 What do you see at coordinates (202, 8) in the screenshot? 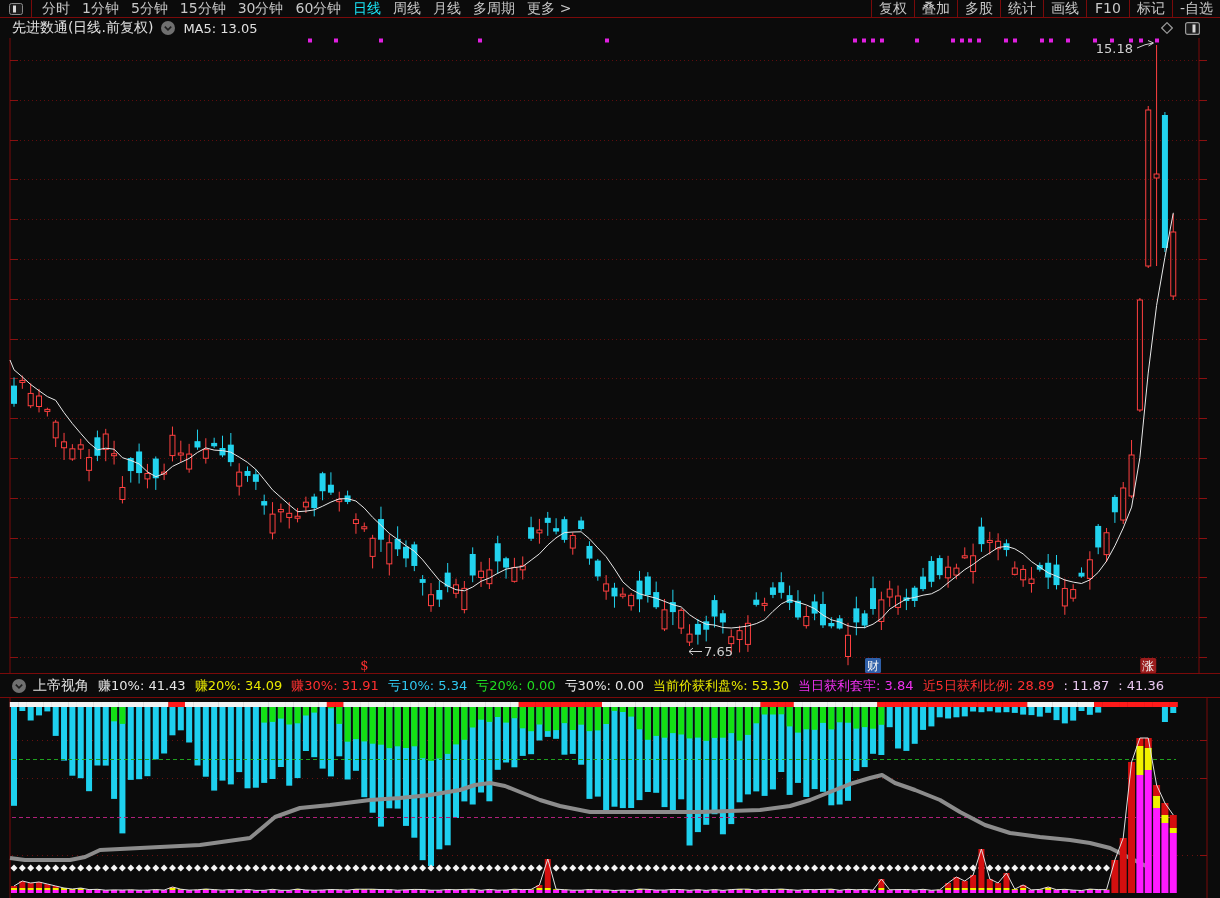
I see `period-tab: 15分钟` at bounding box center [202, 8].